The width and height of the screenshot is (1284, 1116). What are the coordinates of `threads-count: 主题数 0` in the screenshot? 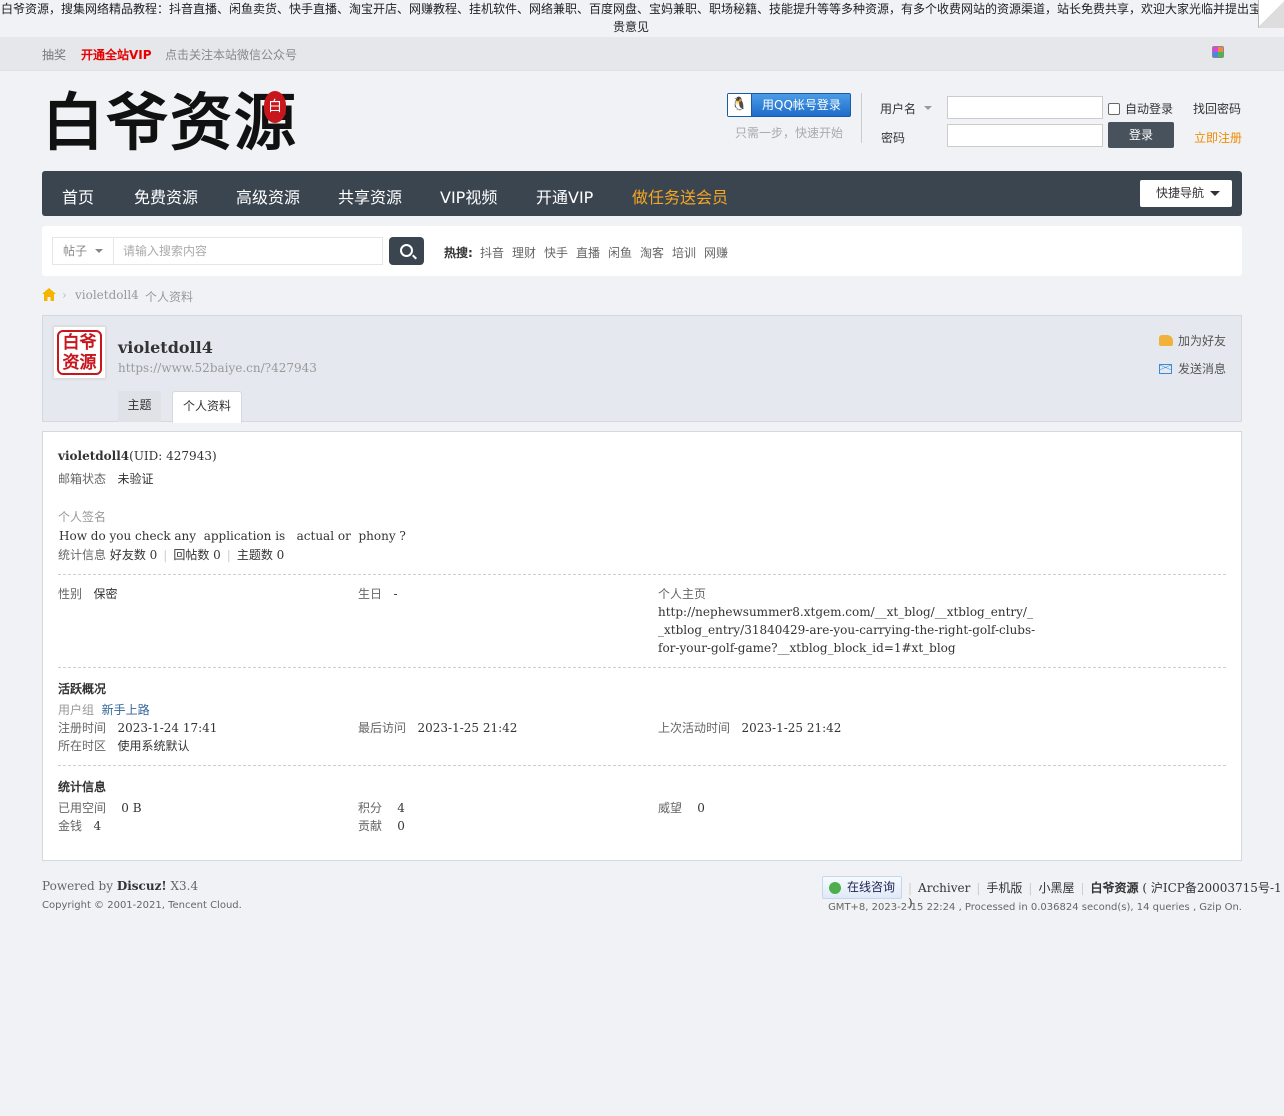 It's located at (260, 555).